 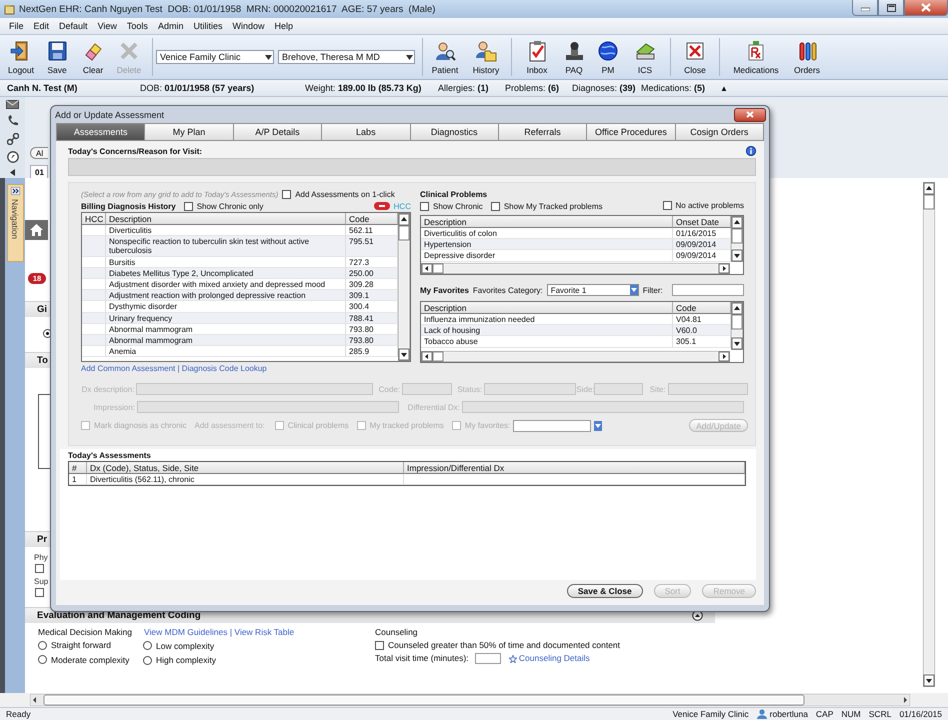 I want to click on menu-item: View, so click(x=107, y=26).